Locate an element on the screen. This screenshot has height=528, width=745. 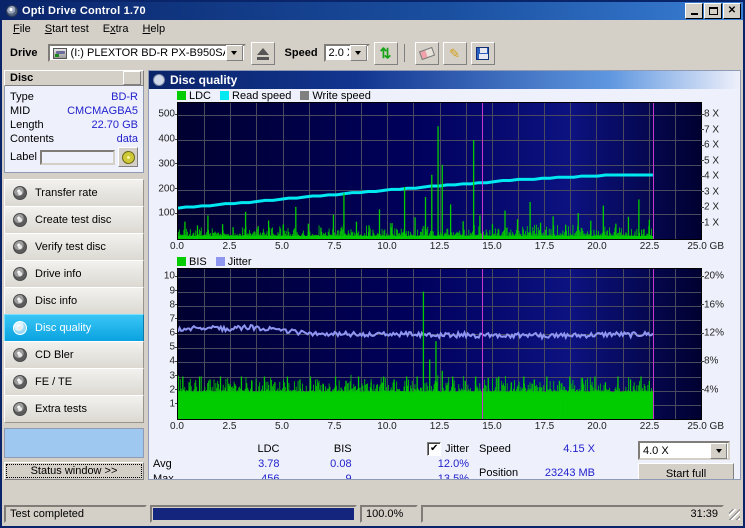
column-header-jitter: Jitter is located at coordinates (457, 448).